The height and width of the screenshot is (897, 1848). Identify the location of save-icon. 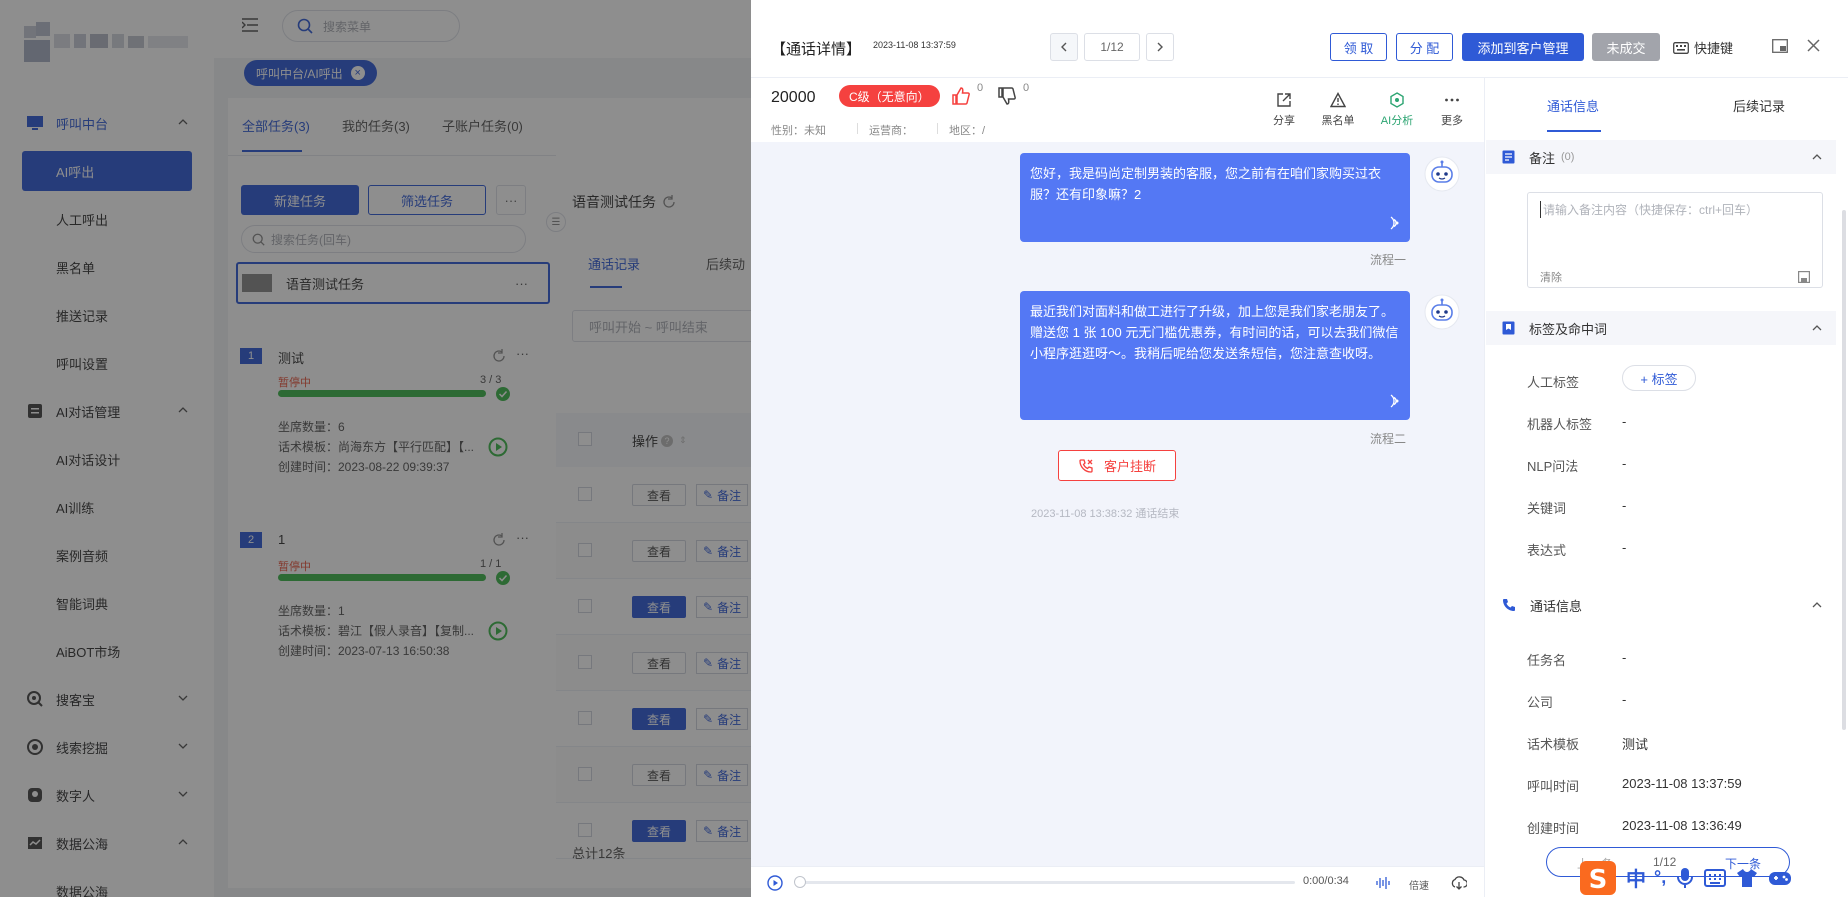
(1804, 277).